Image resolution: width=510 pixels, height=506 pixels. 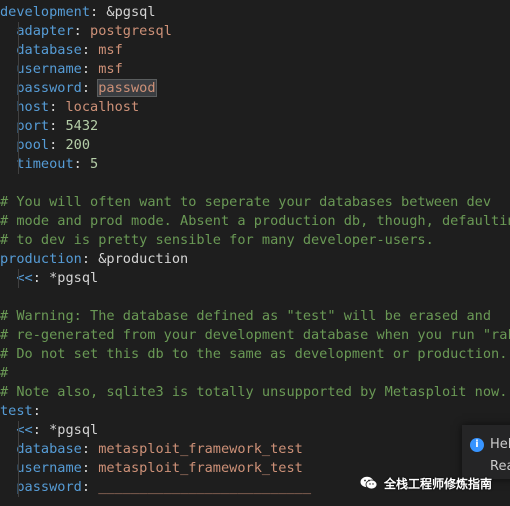 What do you see at coordinates (255, 373) in the screenshot?
I see `code-line: #` at bounding box center [255, 373].